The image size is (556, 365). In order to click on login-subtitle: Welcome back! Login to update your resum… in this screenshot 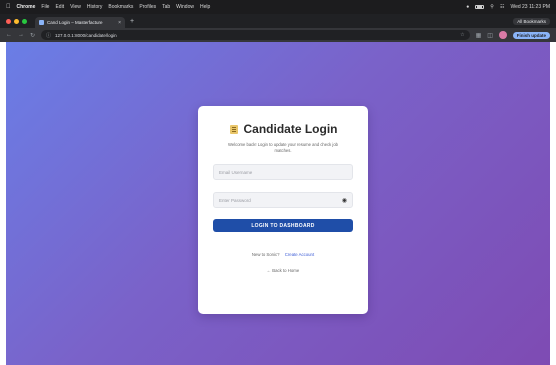, I will do `click(283, 147)`.